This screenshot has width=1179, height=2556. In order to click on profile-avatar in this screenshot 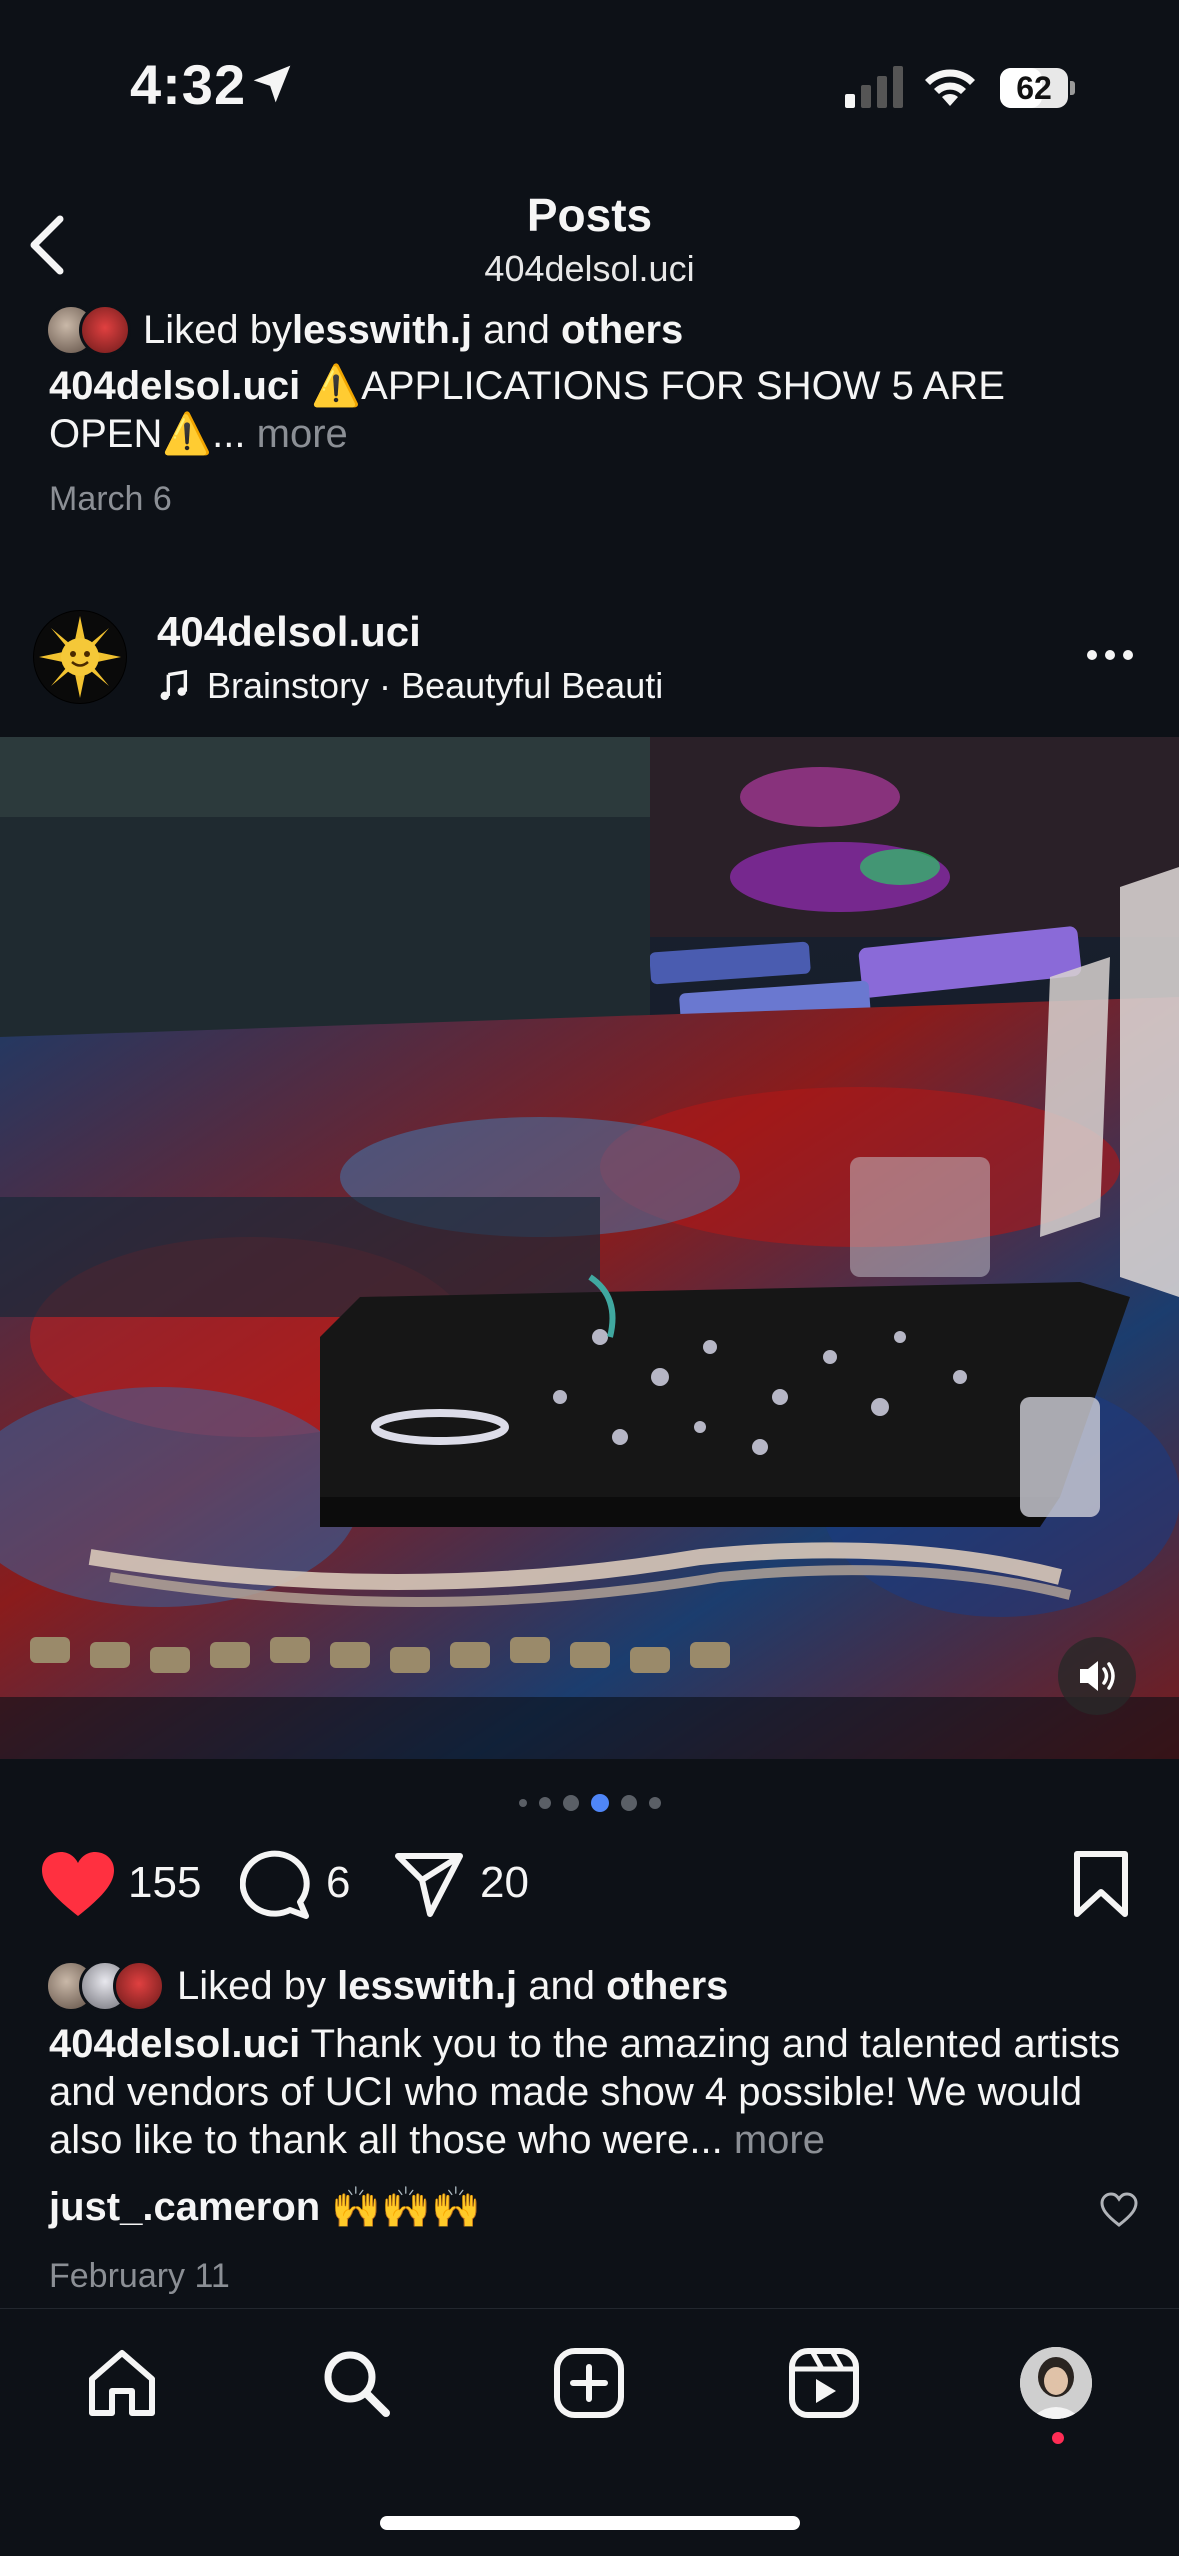, I will do `click(1056, 2383)`.